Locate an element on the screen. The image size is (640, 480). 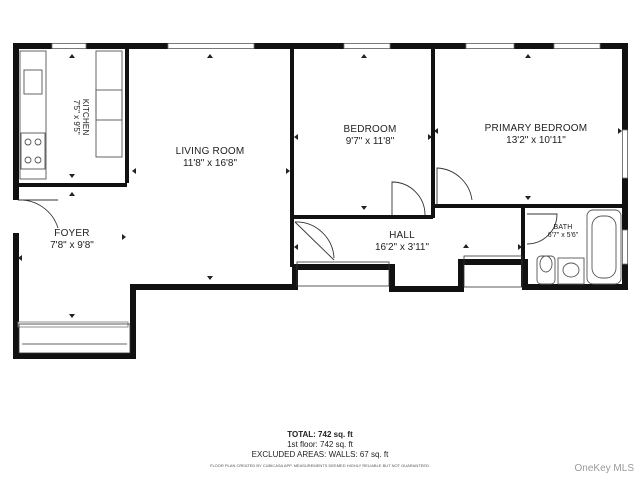
primary-bedroom-name: PRIMARY BEDROOM is located at coordinates (536, 128).